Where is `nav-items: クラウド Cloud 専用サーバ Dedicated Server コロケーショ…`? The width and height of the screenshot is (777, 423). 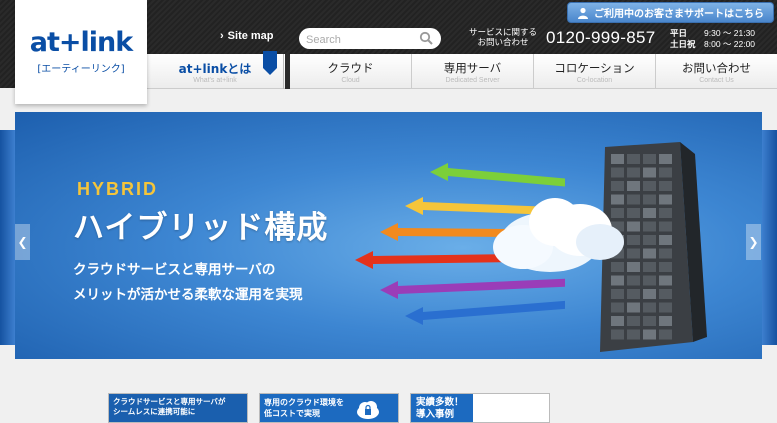
nav-items: クラウド Cloud 専用サーバ Dedicated Server コロケーショ… is located at coordinates (533, 71).